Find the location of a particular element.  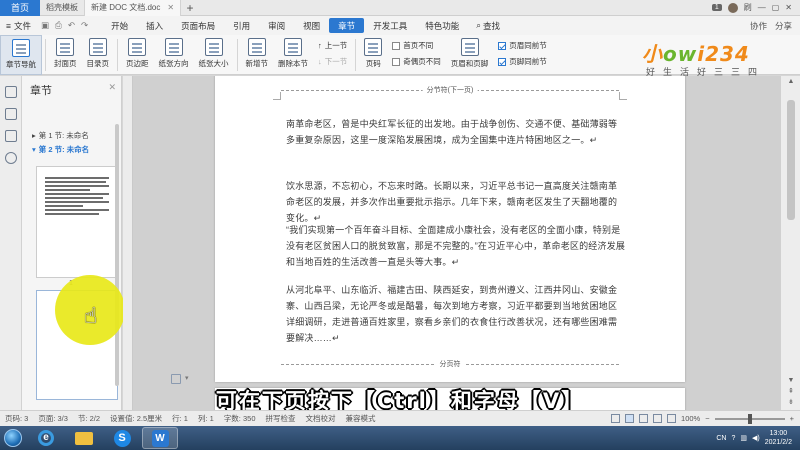

zoom-out-icon: − is located at coordinates (707, 418).